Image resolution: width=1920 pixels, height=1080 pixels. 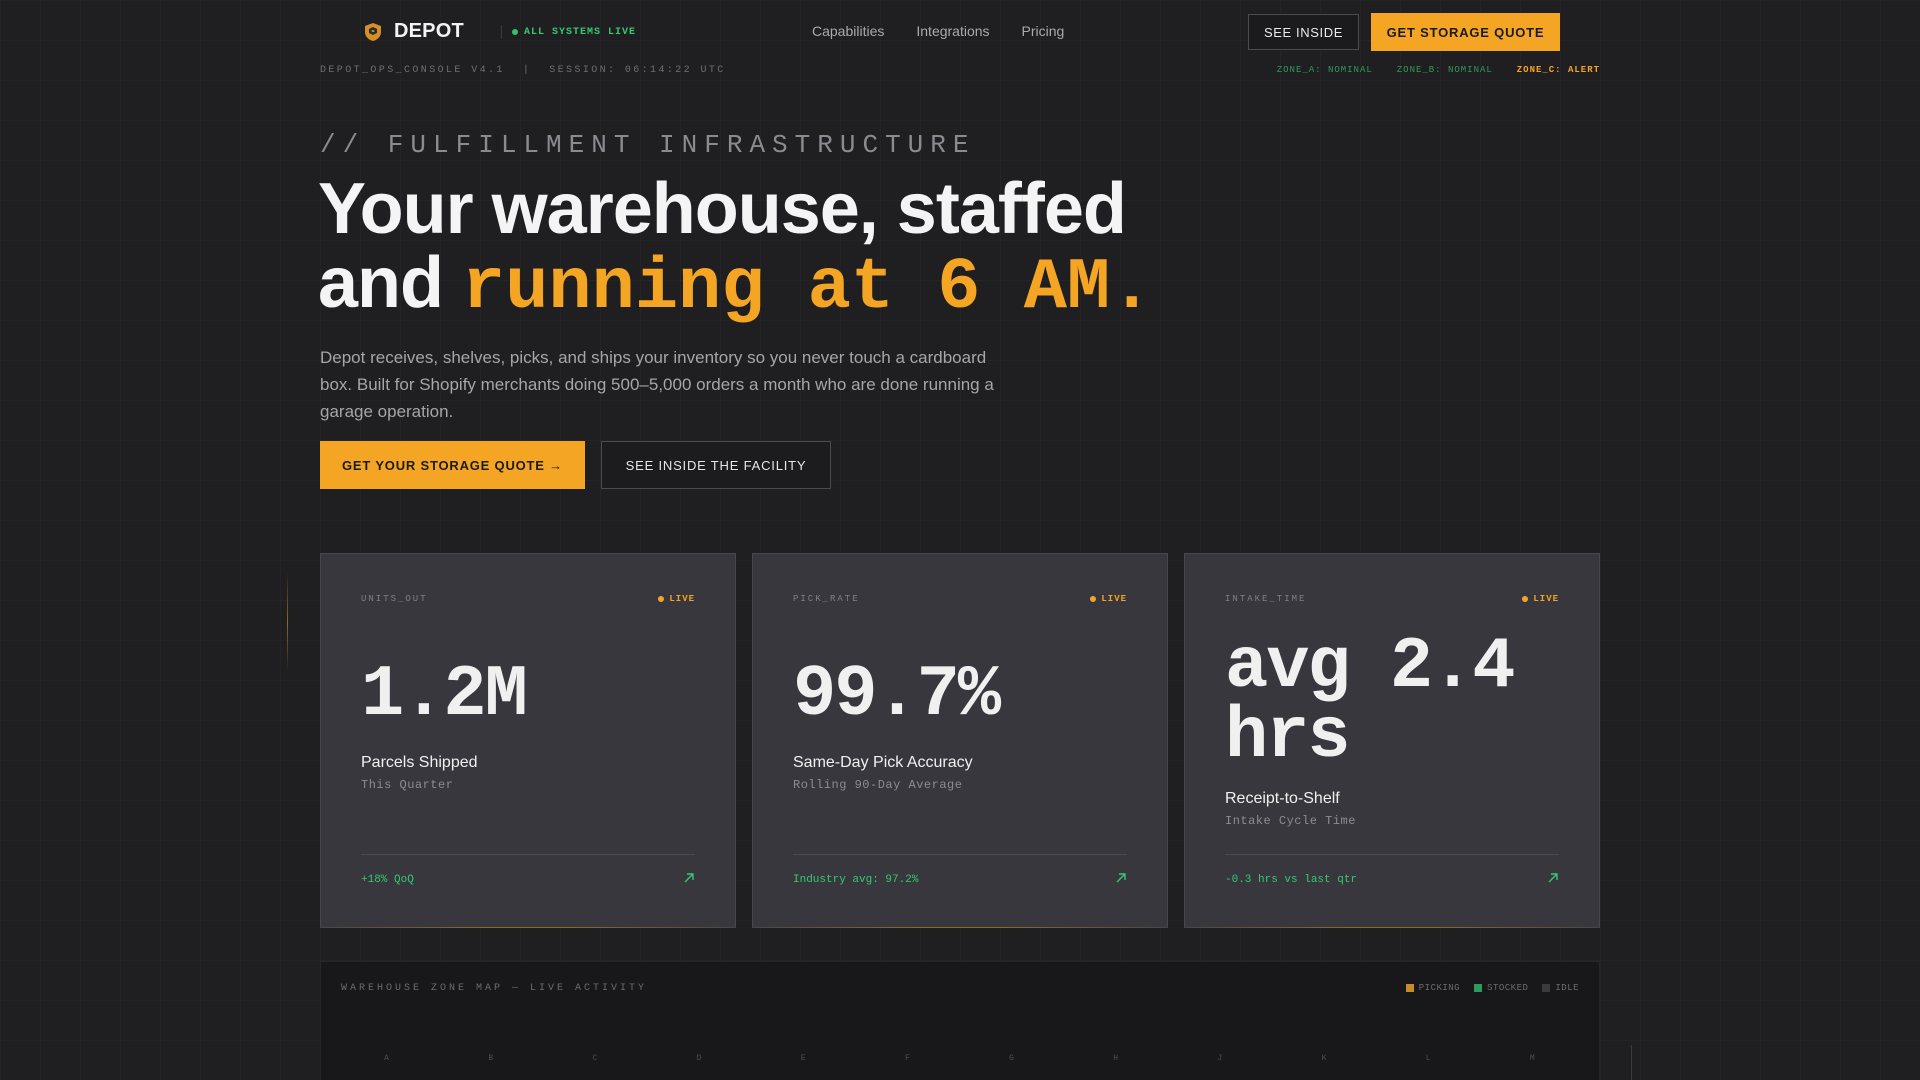 What do you see at coordinates (1290, 821) in the screenshot?
I see `card-subtitle: Intake Cycle Time` at bounding box center [1290, 821].